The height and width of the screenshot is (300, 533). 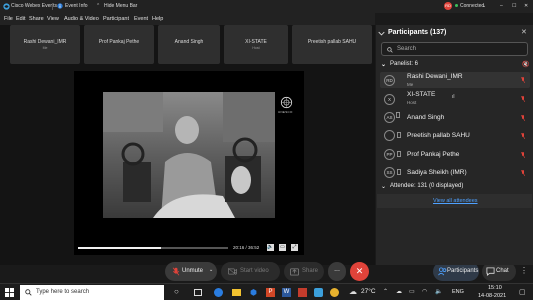 I want to click on thumbnail-role: Me, so click(x=45, y=48).